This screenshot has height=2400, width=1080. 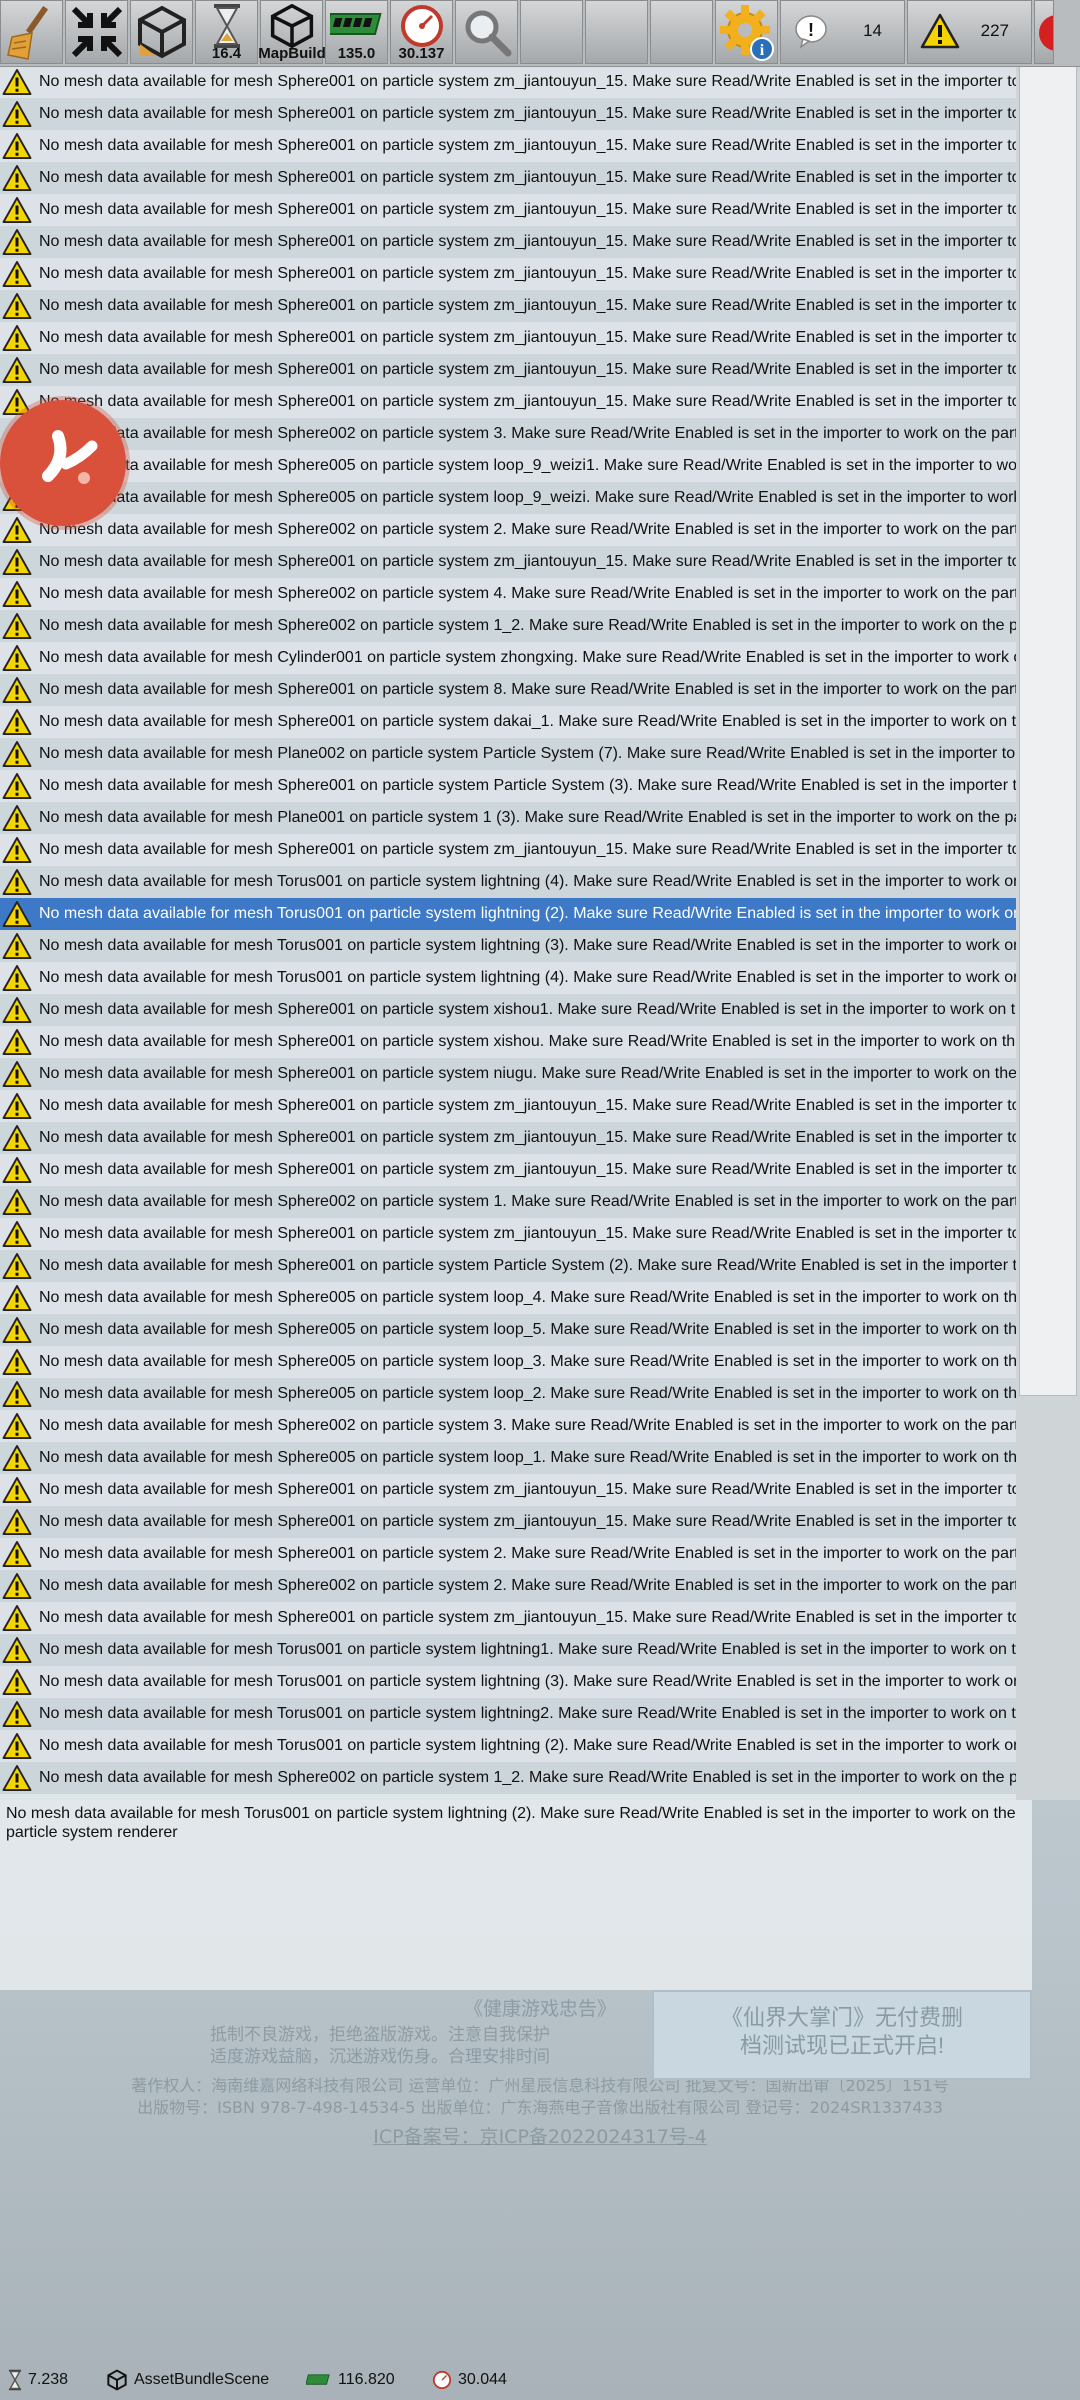 What do you see at coordinates (842, 32) in the screenshot?
I see `info-filter-toggle: ! 14` at bounding box center [842, 32].